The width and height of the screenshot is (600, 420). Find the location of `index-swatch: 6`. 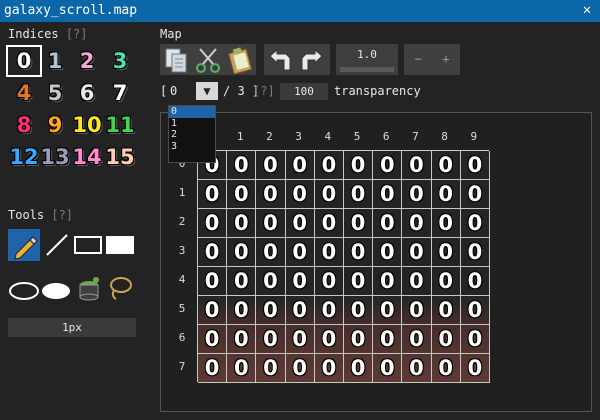

index-swatch: 6 is located at coordinates (87, 93).